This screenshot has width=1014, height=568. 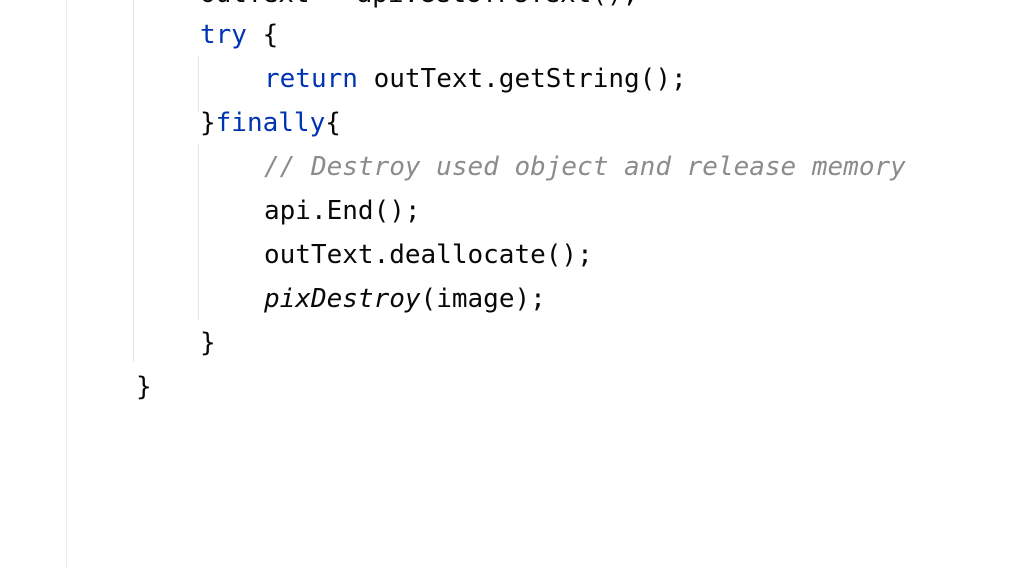 I want to click on gutter-divider, so click(x=66, y=284).